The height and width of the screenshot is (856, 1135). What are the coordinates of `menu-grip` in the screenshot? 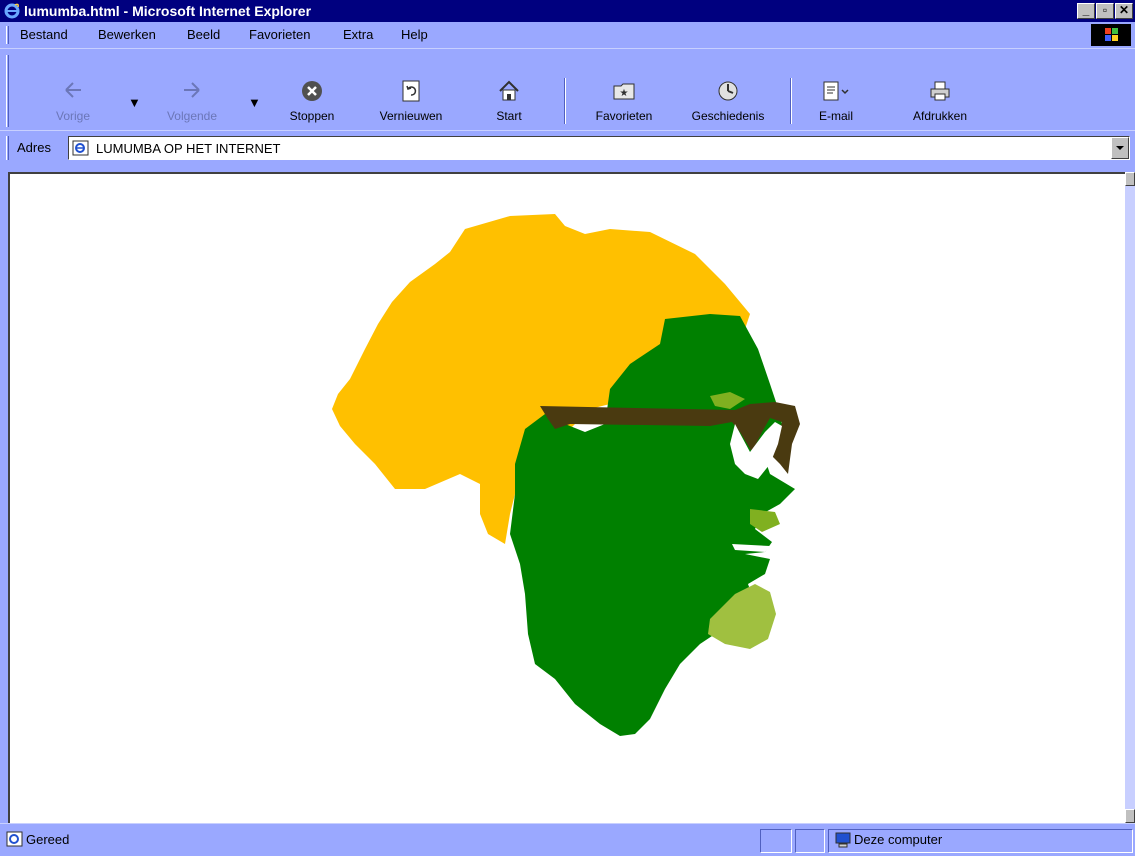 It's located at (7, 35).